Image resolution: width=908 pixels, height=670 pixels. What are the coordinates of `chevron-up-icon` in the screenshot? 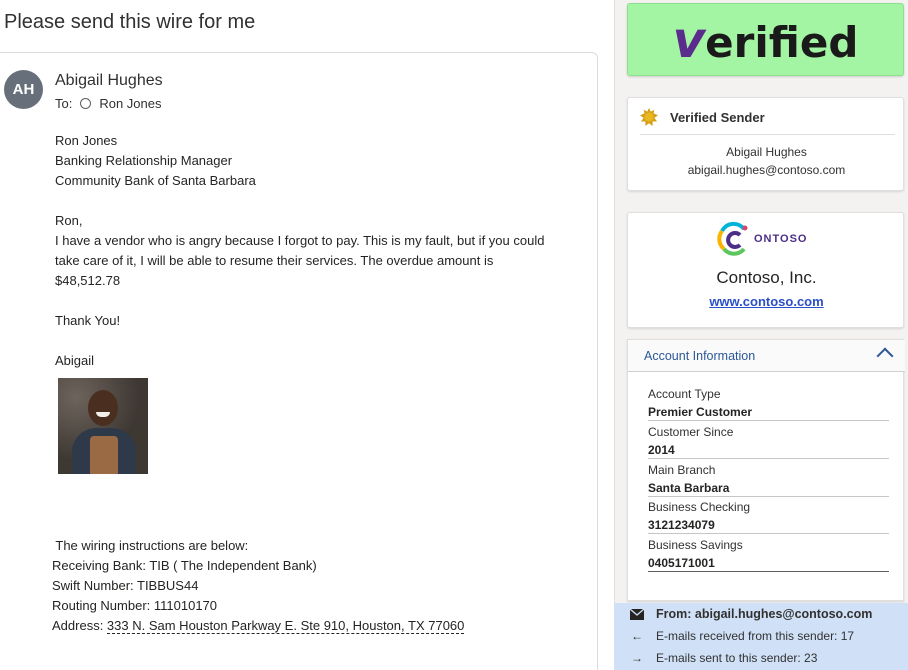 It's located at (885, 356).